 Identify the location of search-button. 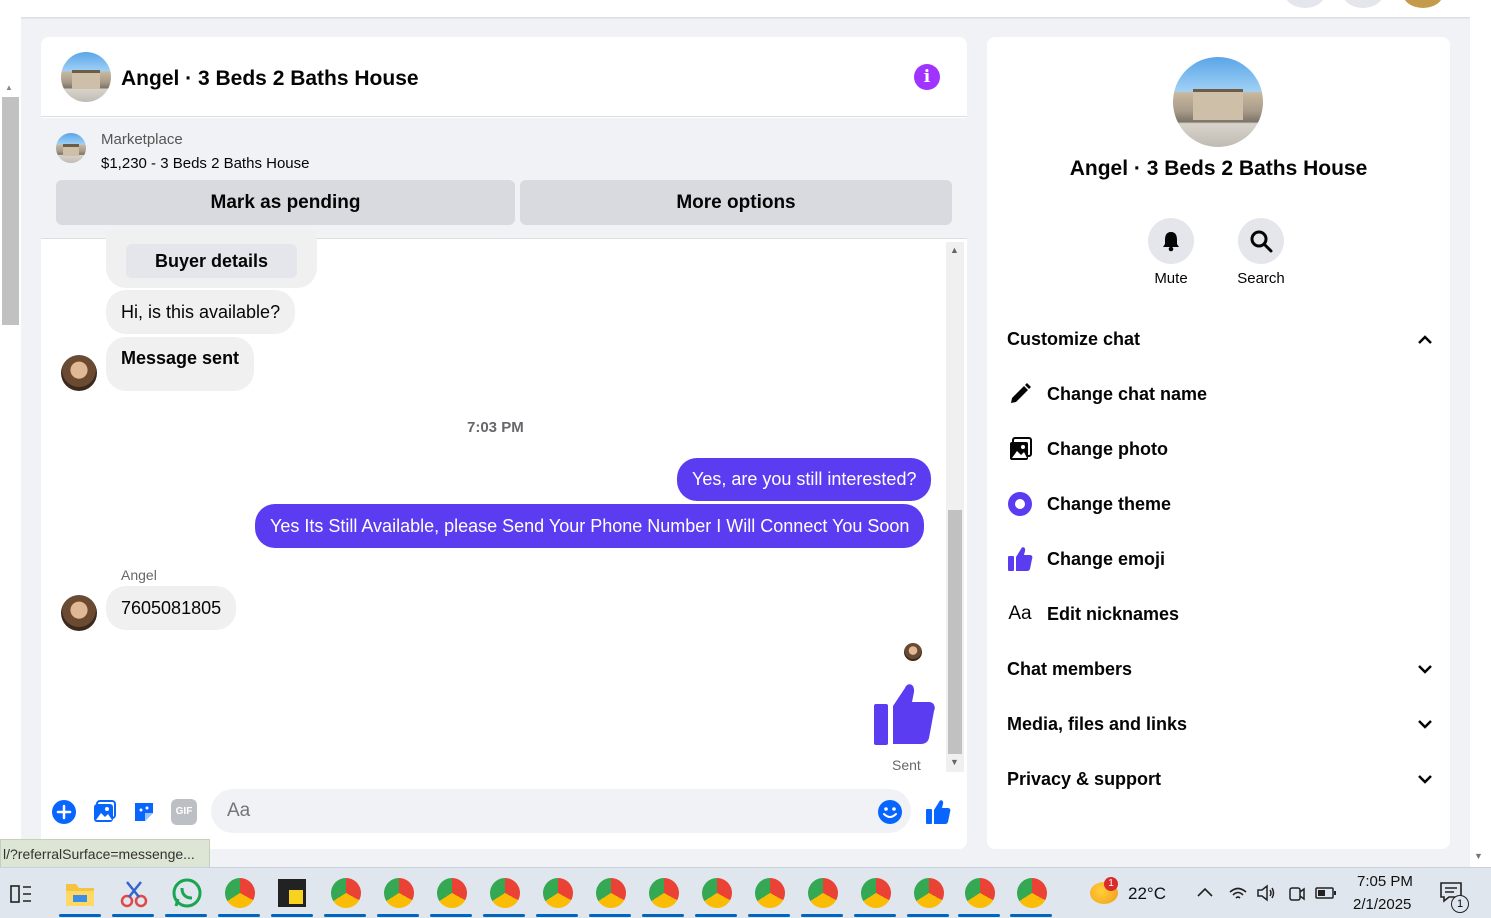
(1261, 241).